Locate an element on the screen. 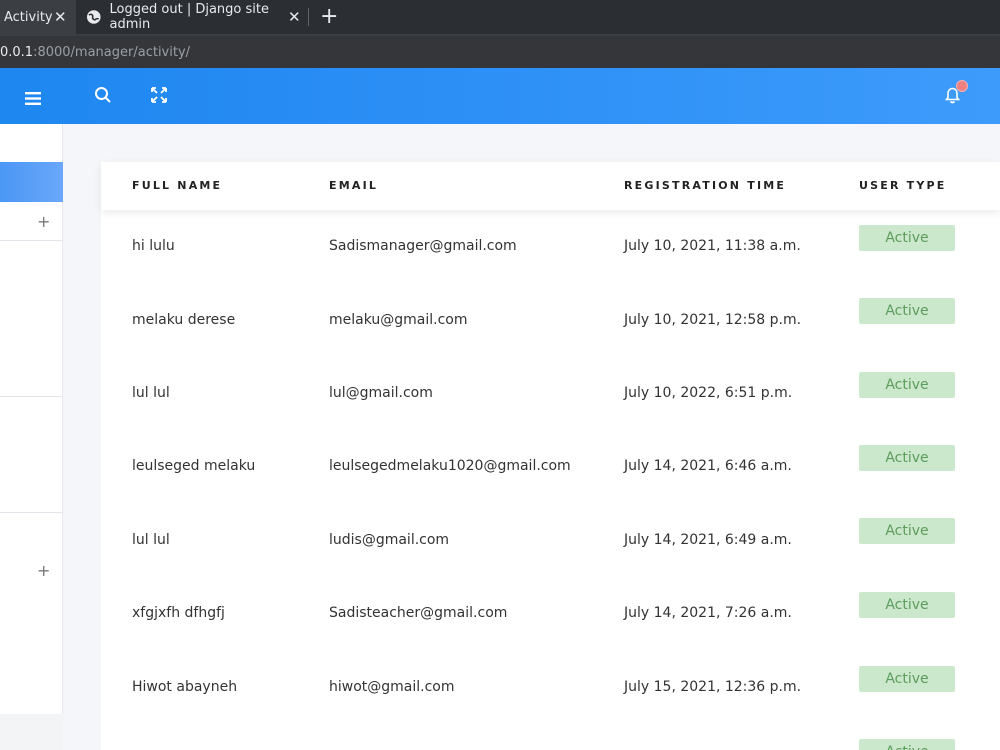 The width and height of the screenshot is (1000, 750). cell-name: hi lulu is located at coordinates (153, 246).